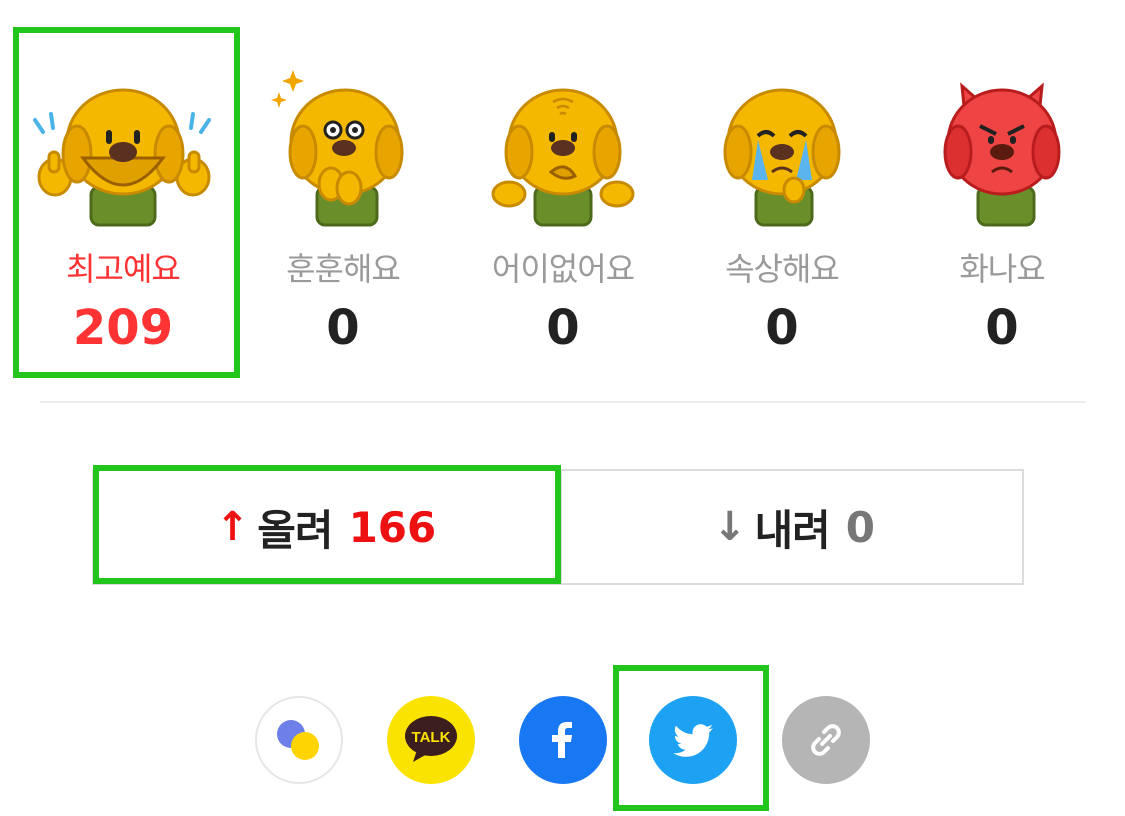 This screenshot has width=1125, height=816. Describe the element at coordinates (337, 148) in the screenshot. I see `touched-dog-icon` at that location.